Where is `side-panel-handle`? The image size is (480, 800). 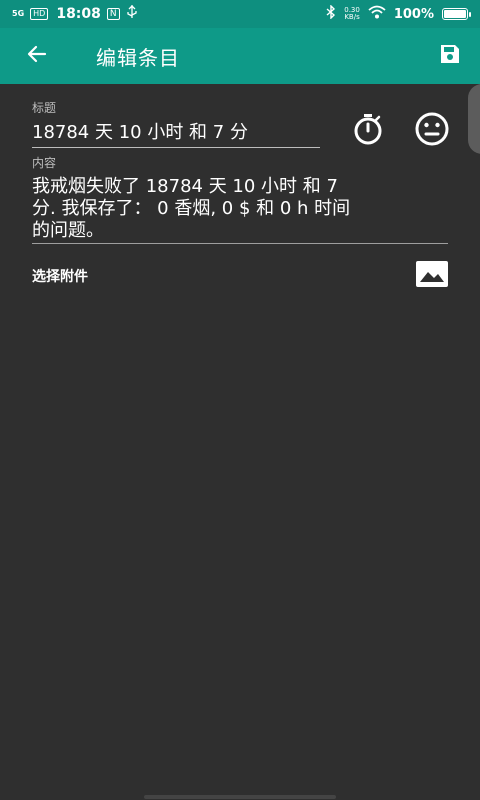
side-panel-handle is located at coordinates (474, 119).